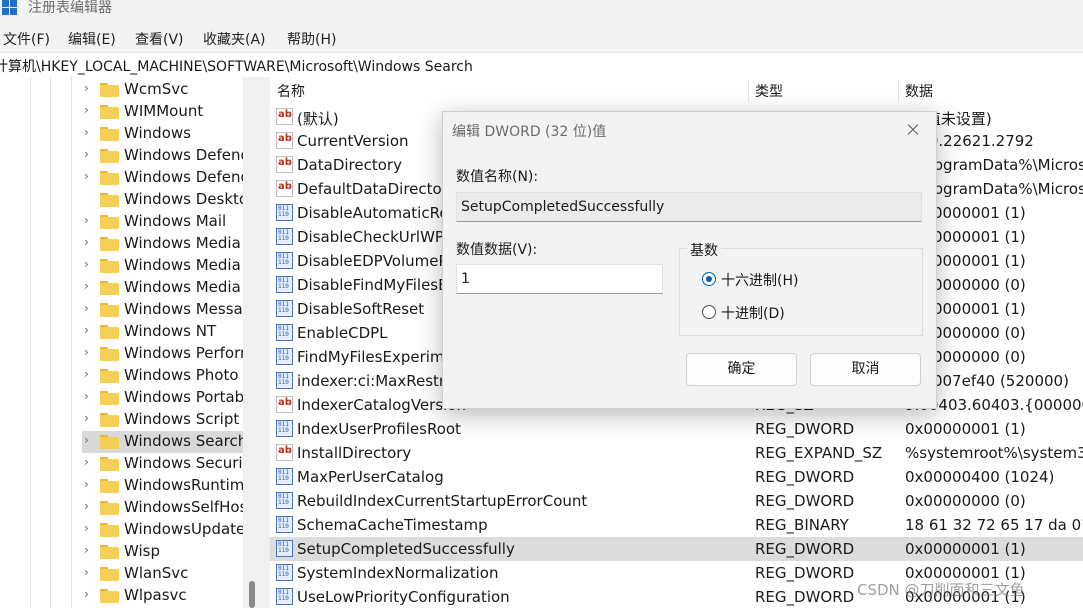 This screenshot has height=608, width=1083. I want to click on ok-button: 确定, so click(741, 369).